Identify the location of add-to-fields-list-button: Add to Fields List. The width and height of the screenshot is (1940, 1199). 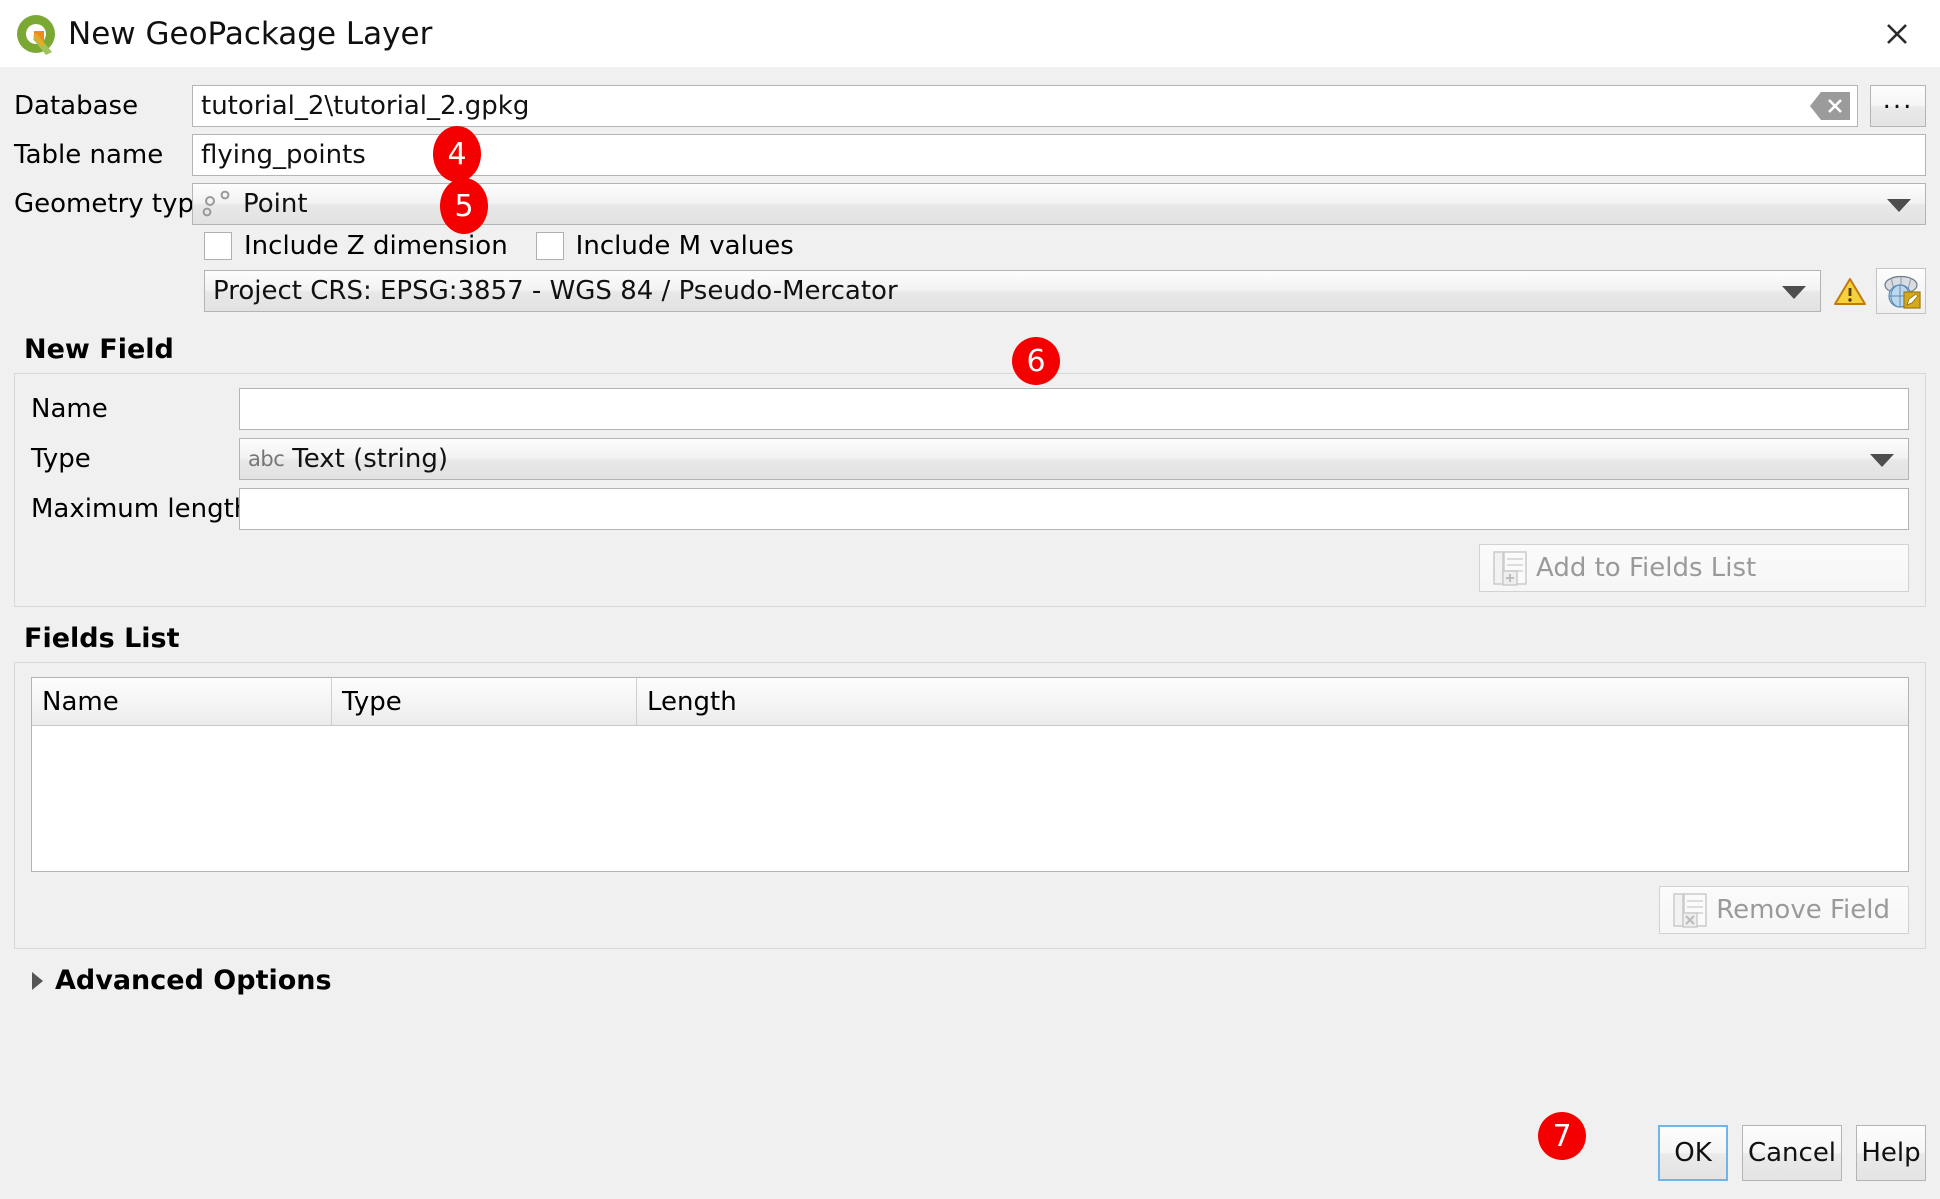
(1694, 568).